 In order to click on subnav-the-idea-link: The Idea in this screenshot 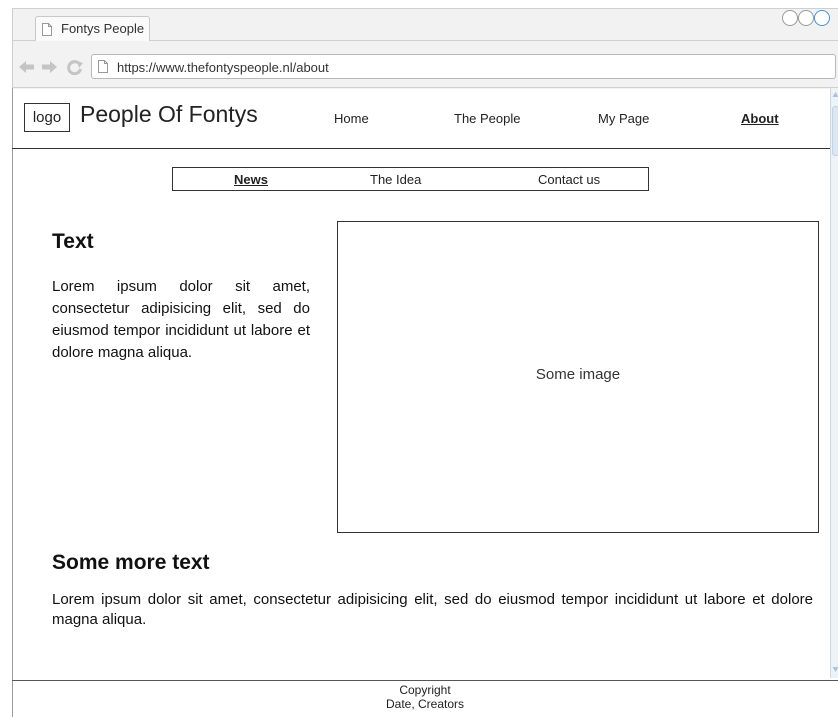, I will do `click(395, 179)`.